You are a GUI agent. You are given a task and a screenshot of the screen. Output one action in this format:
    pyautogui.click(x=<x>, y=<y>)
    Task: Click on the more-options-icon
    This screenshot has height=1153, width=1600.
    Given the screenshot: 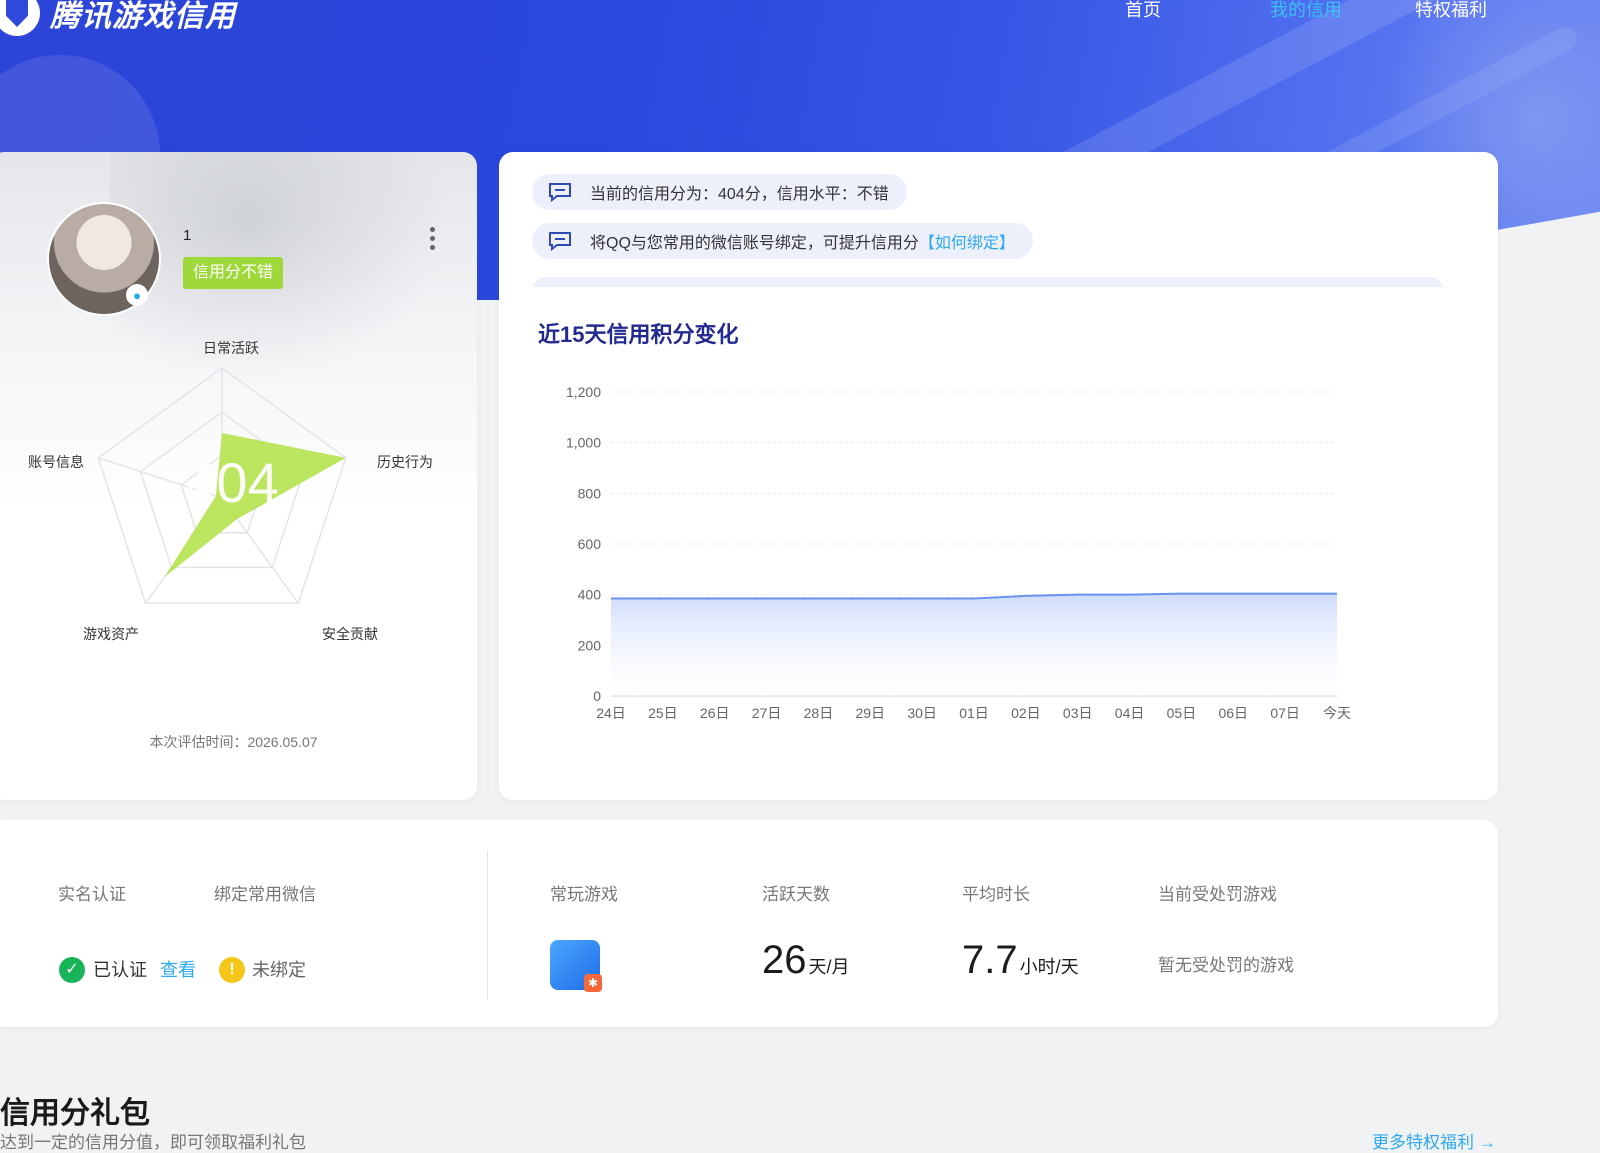 What is the action you would take?
    pyautogui.click(x=434, y=238)
    